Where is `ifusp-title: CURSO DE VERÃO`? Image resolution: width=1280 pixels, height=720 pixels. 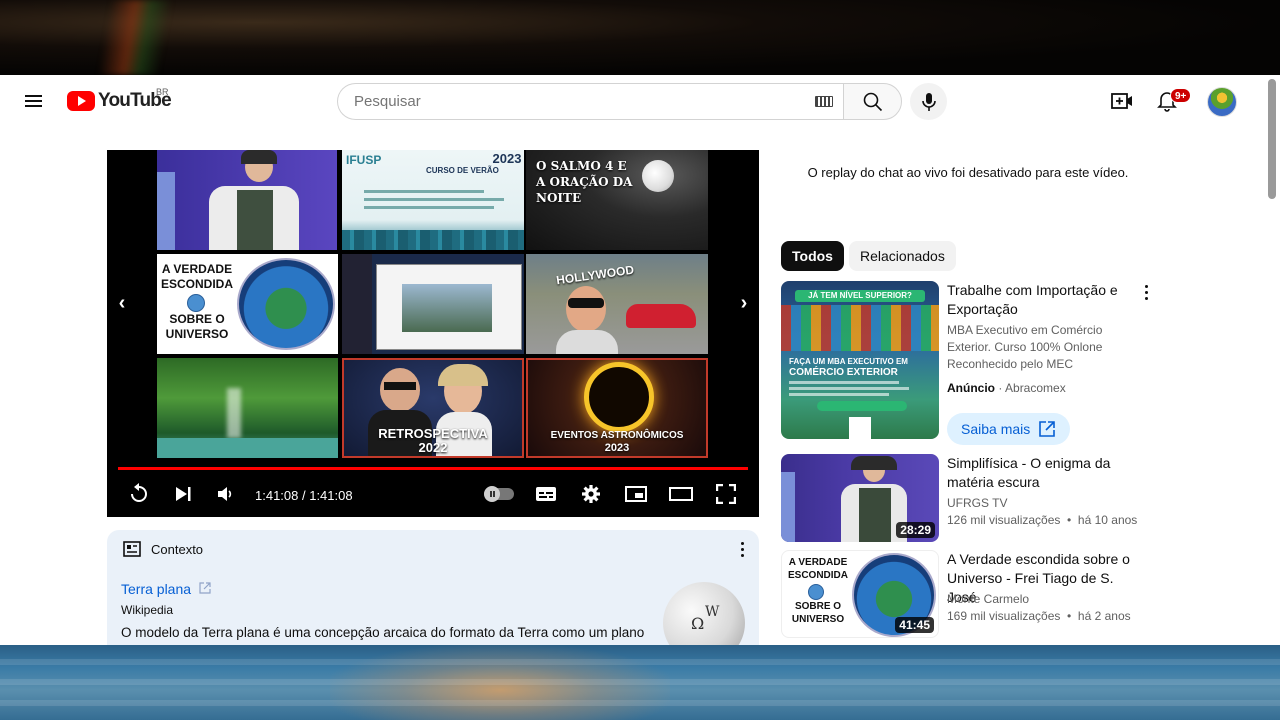 ifusp-title: CURSO DE VERÃO is located at coordinates (462, 170).